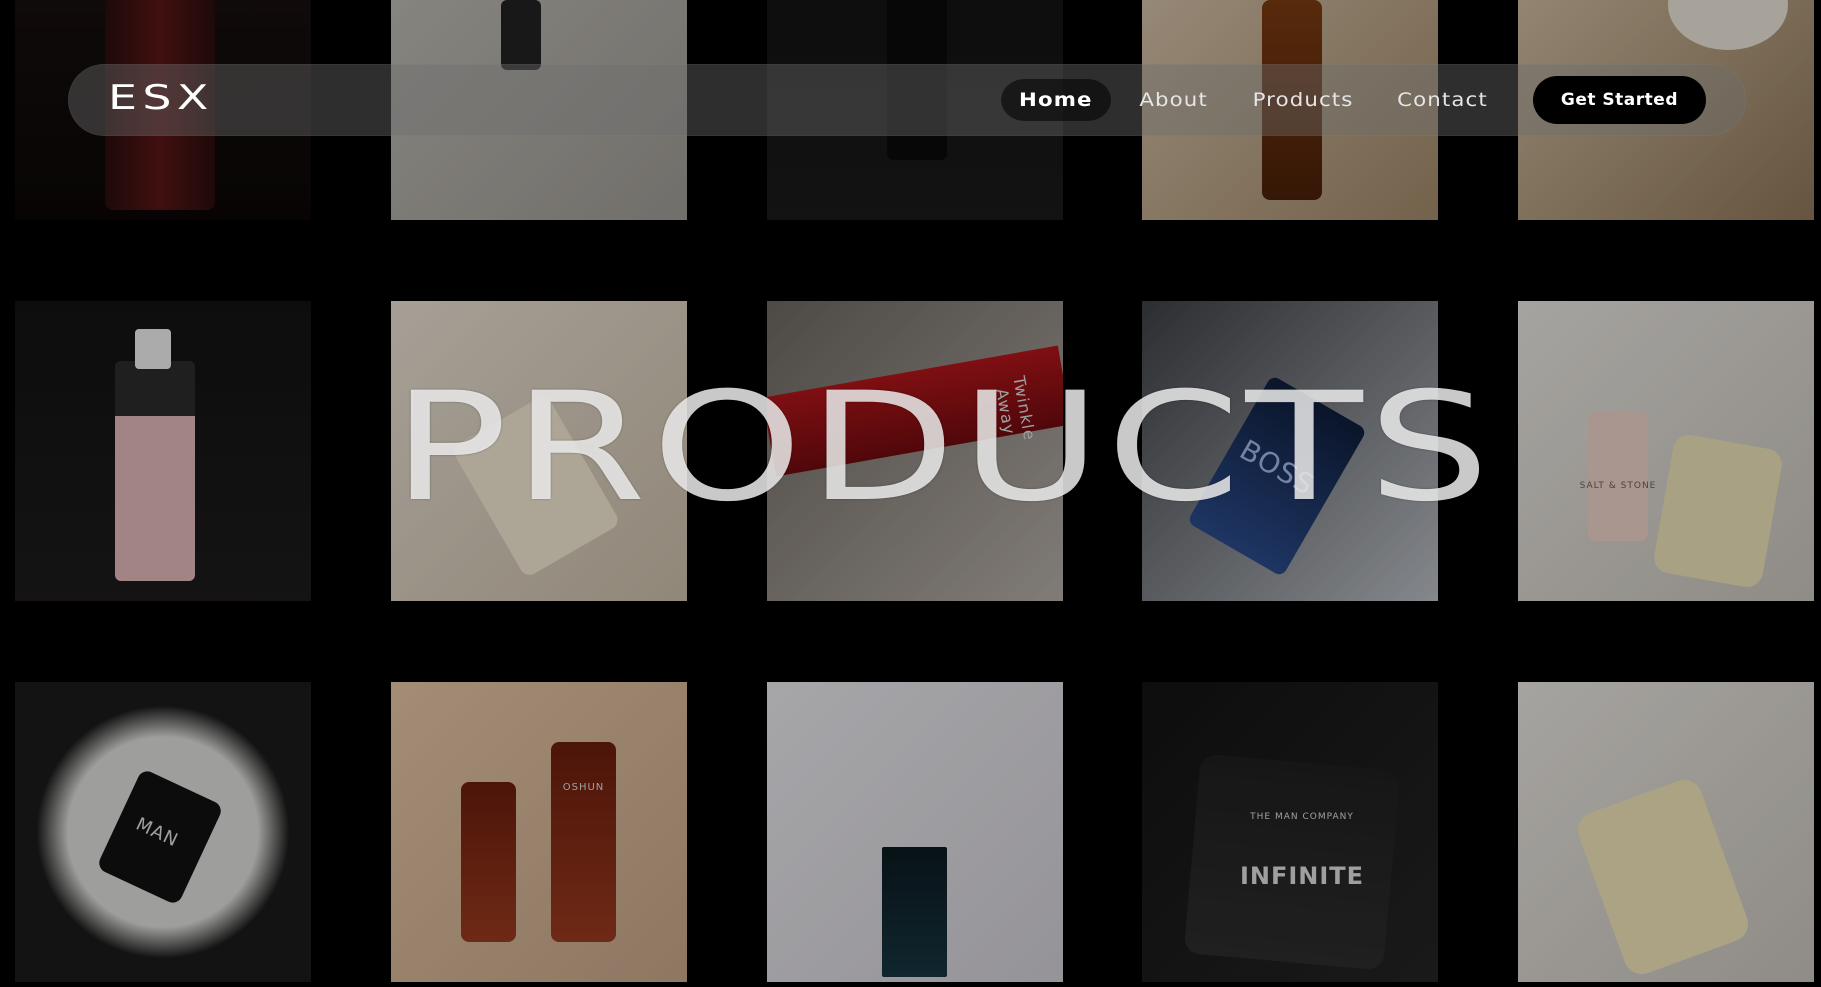 This screenshot has width=1821, height=987. I want to click on product-tile-14: THE MAN COMPANY INFINITE, so click(1290, 832).